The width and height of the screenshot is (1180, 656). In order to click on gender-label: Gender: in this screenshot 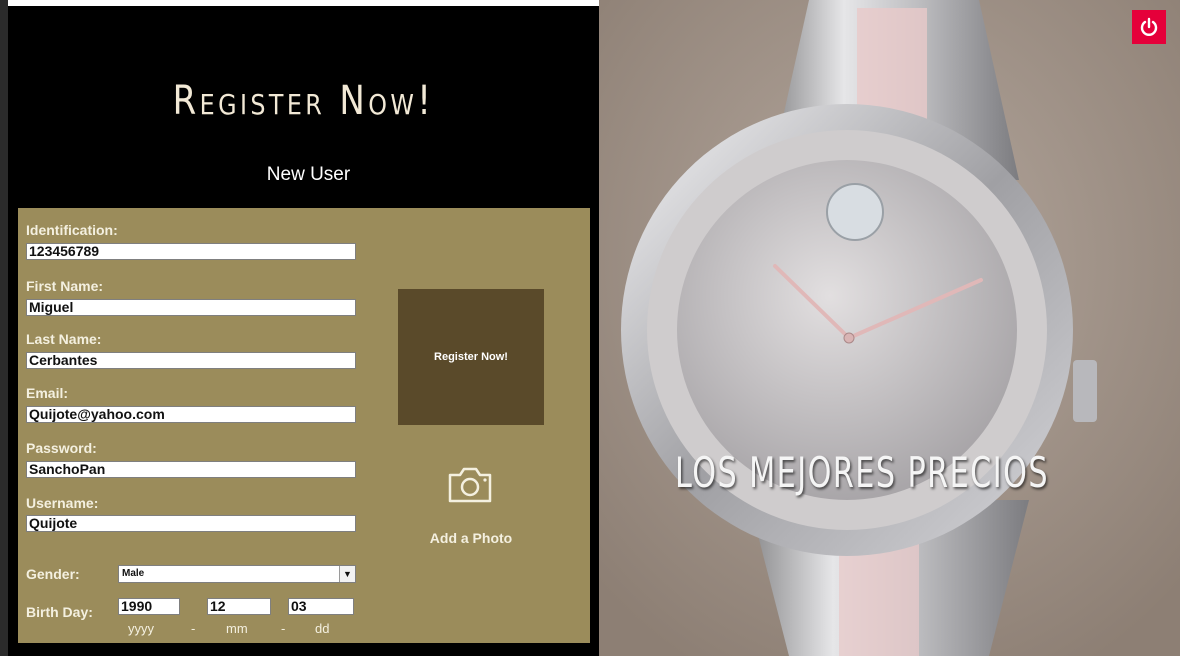, I will do `click(53, 574)`.